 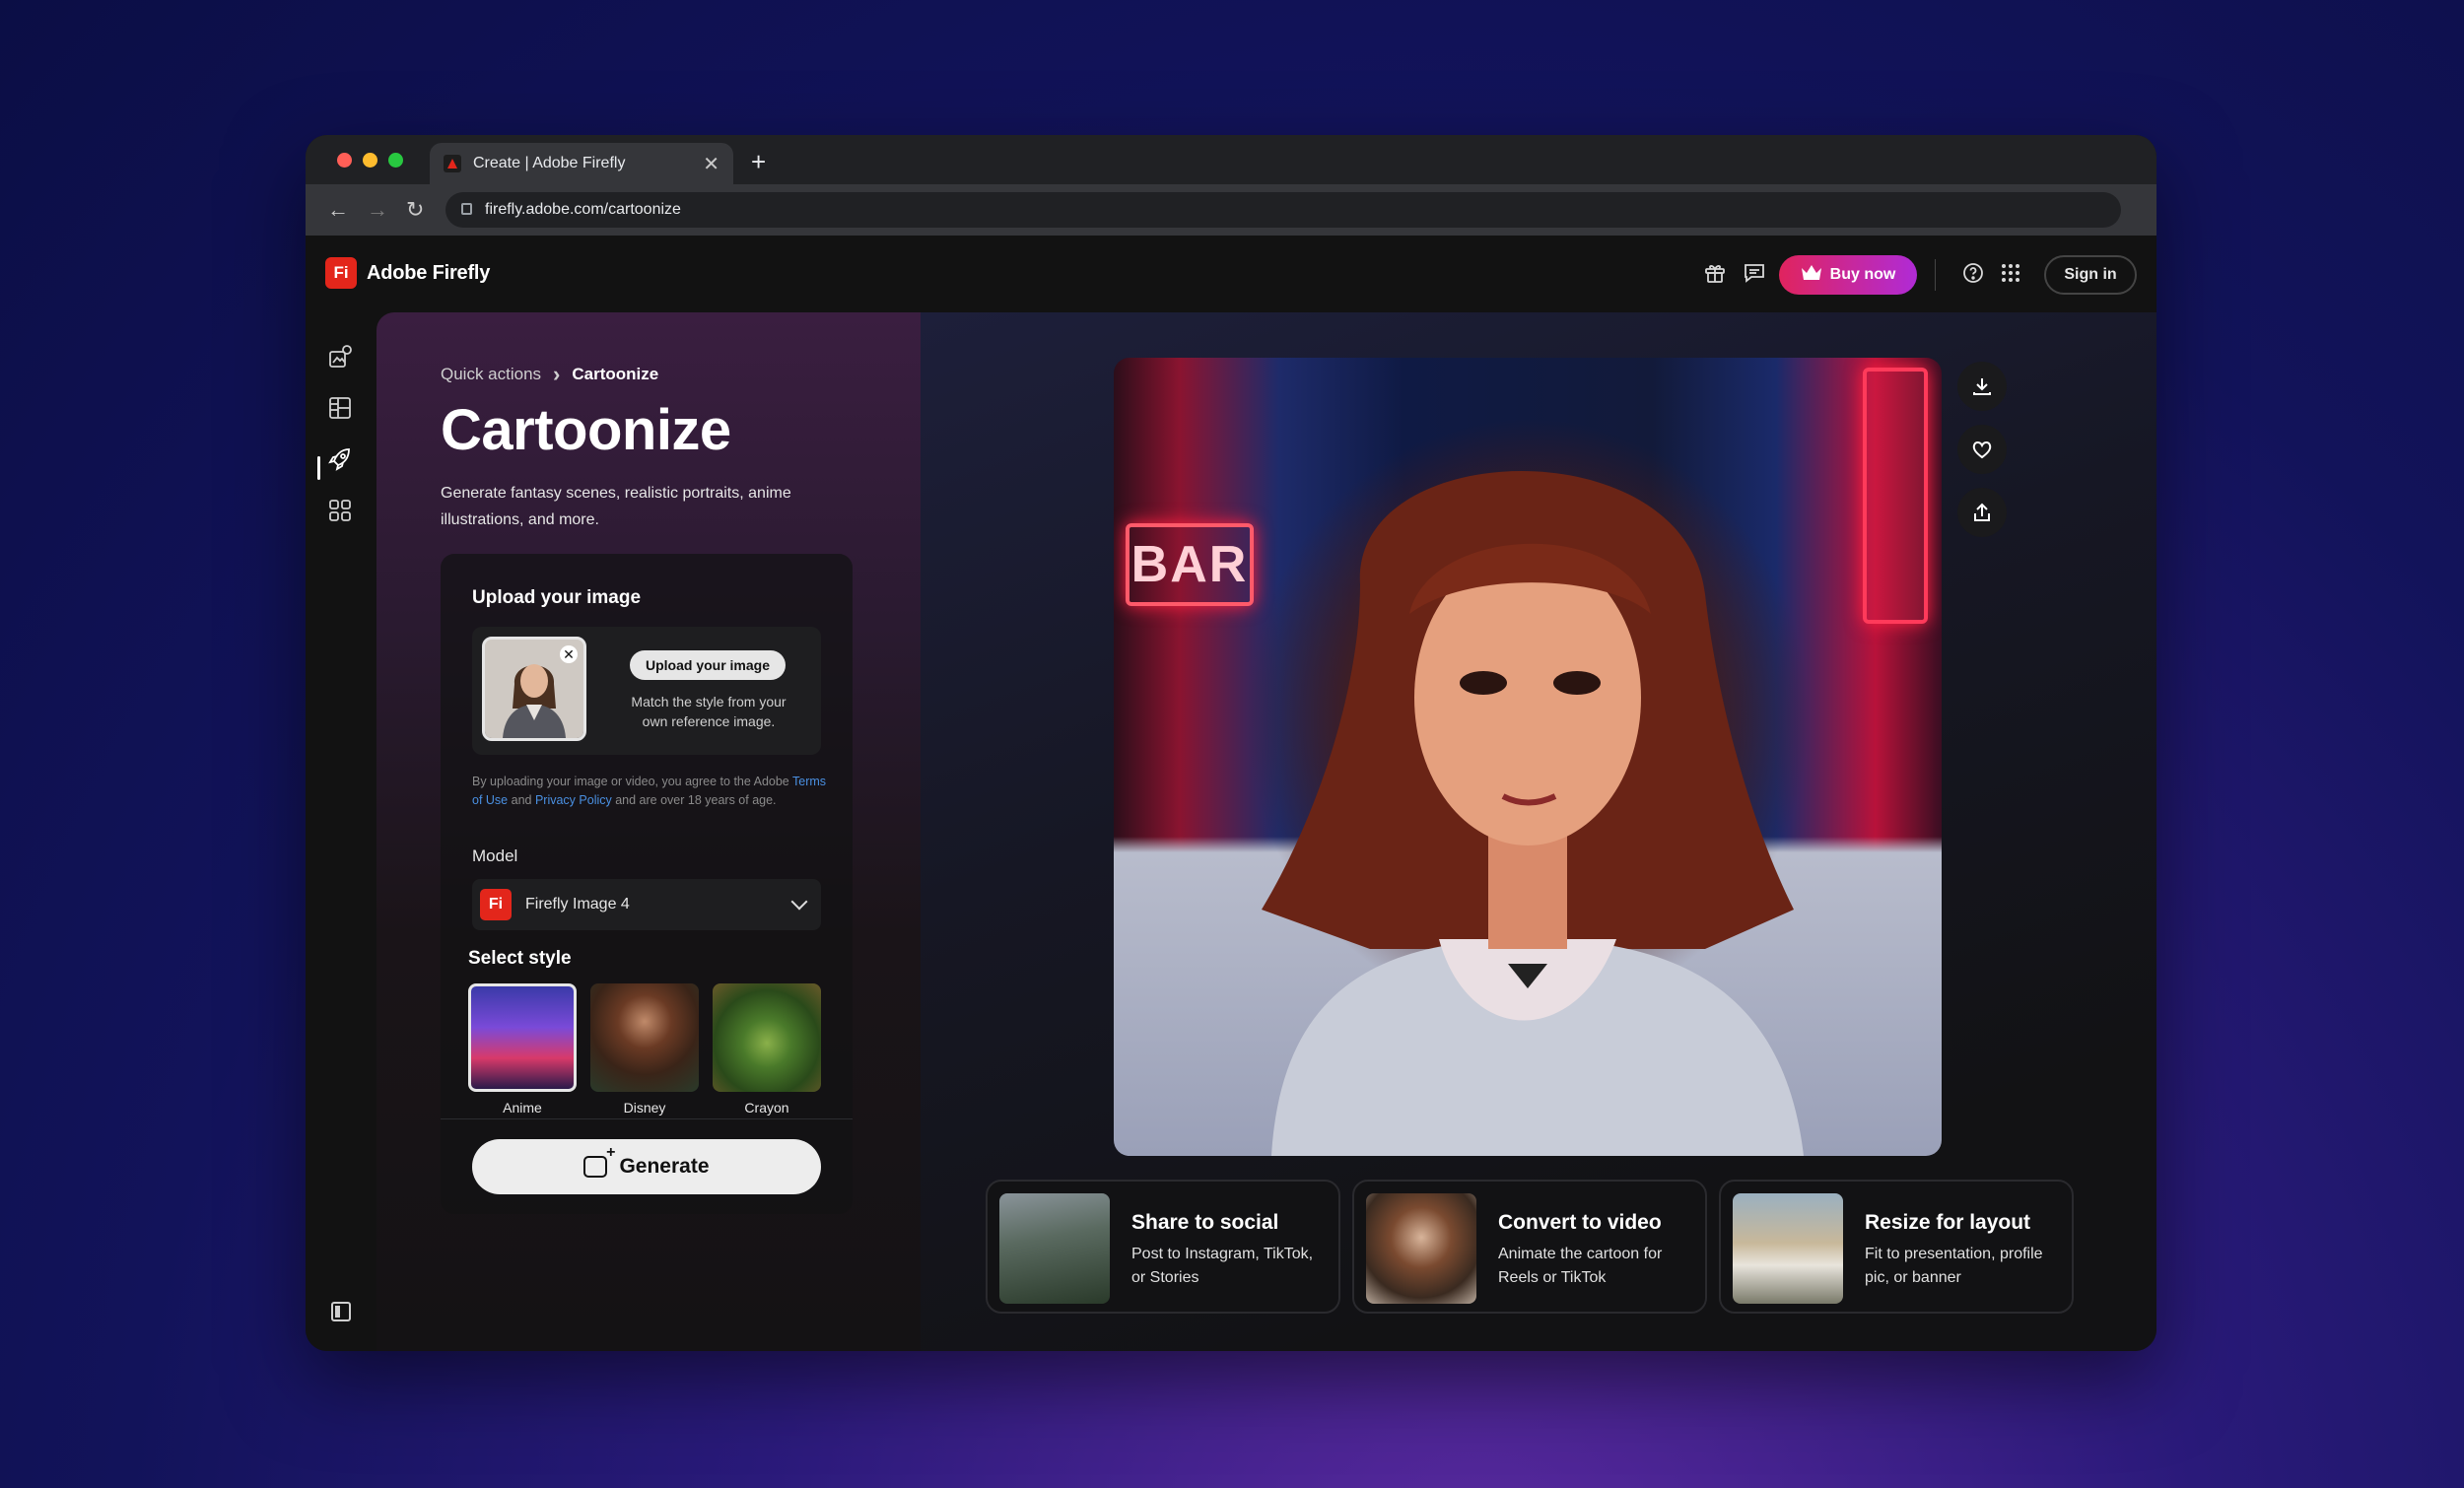 What do you see at coordinates (340, 459) in the screenshot?
I see `quick-actions-icon` at bounding box center [340, 459].